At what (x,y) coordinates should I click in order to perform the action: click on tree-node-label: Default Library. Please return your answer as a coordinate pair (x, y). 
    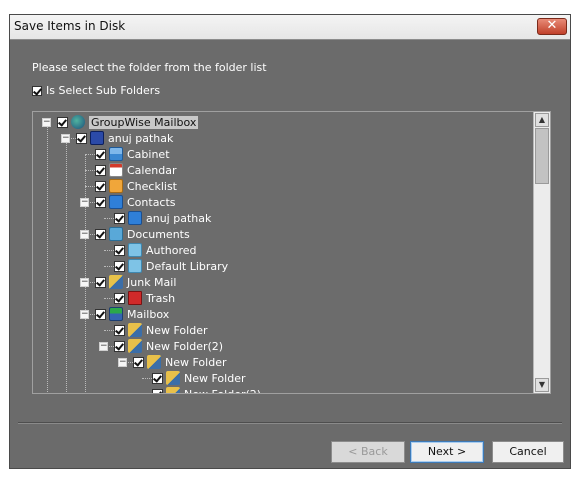
    Looking at the image, I should click on (187, 266).